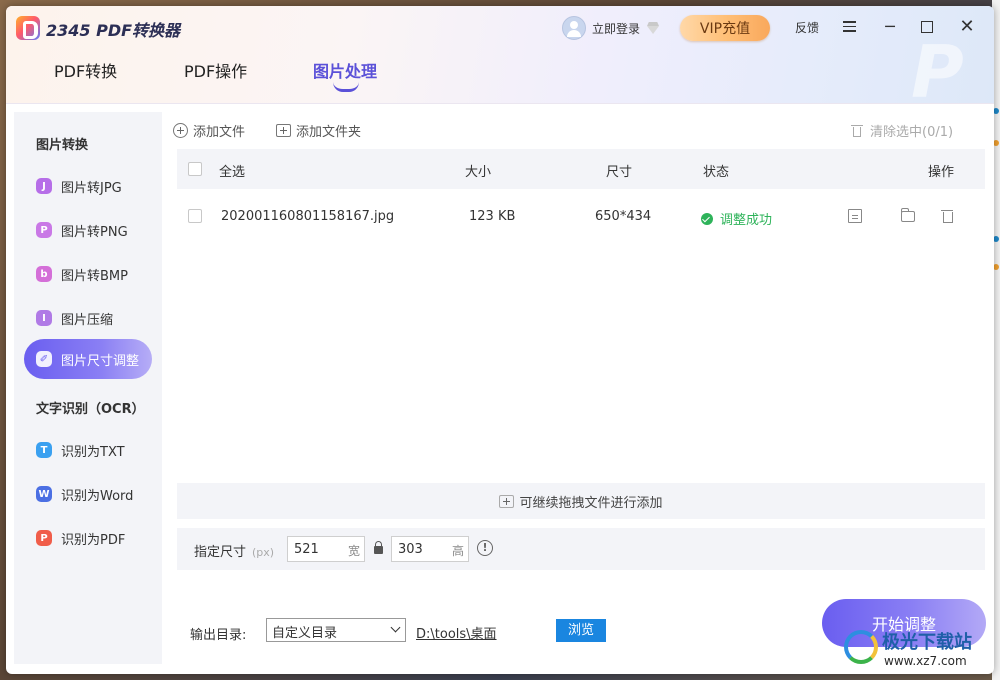  I want to click on size-label: 指定尺寸 (px), so click(234, 550).